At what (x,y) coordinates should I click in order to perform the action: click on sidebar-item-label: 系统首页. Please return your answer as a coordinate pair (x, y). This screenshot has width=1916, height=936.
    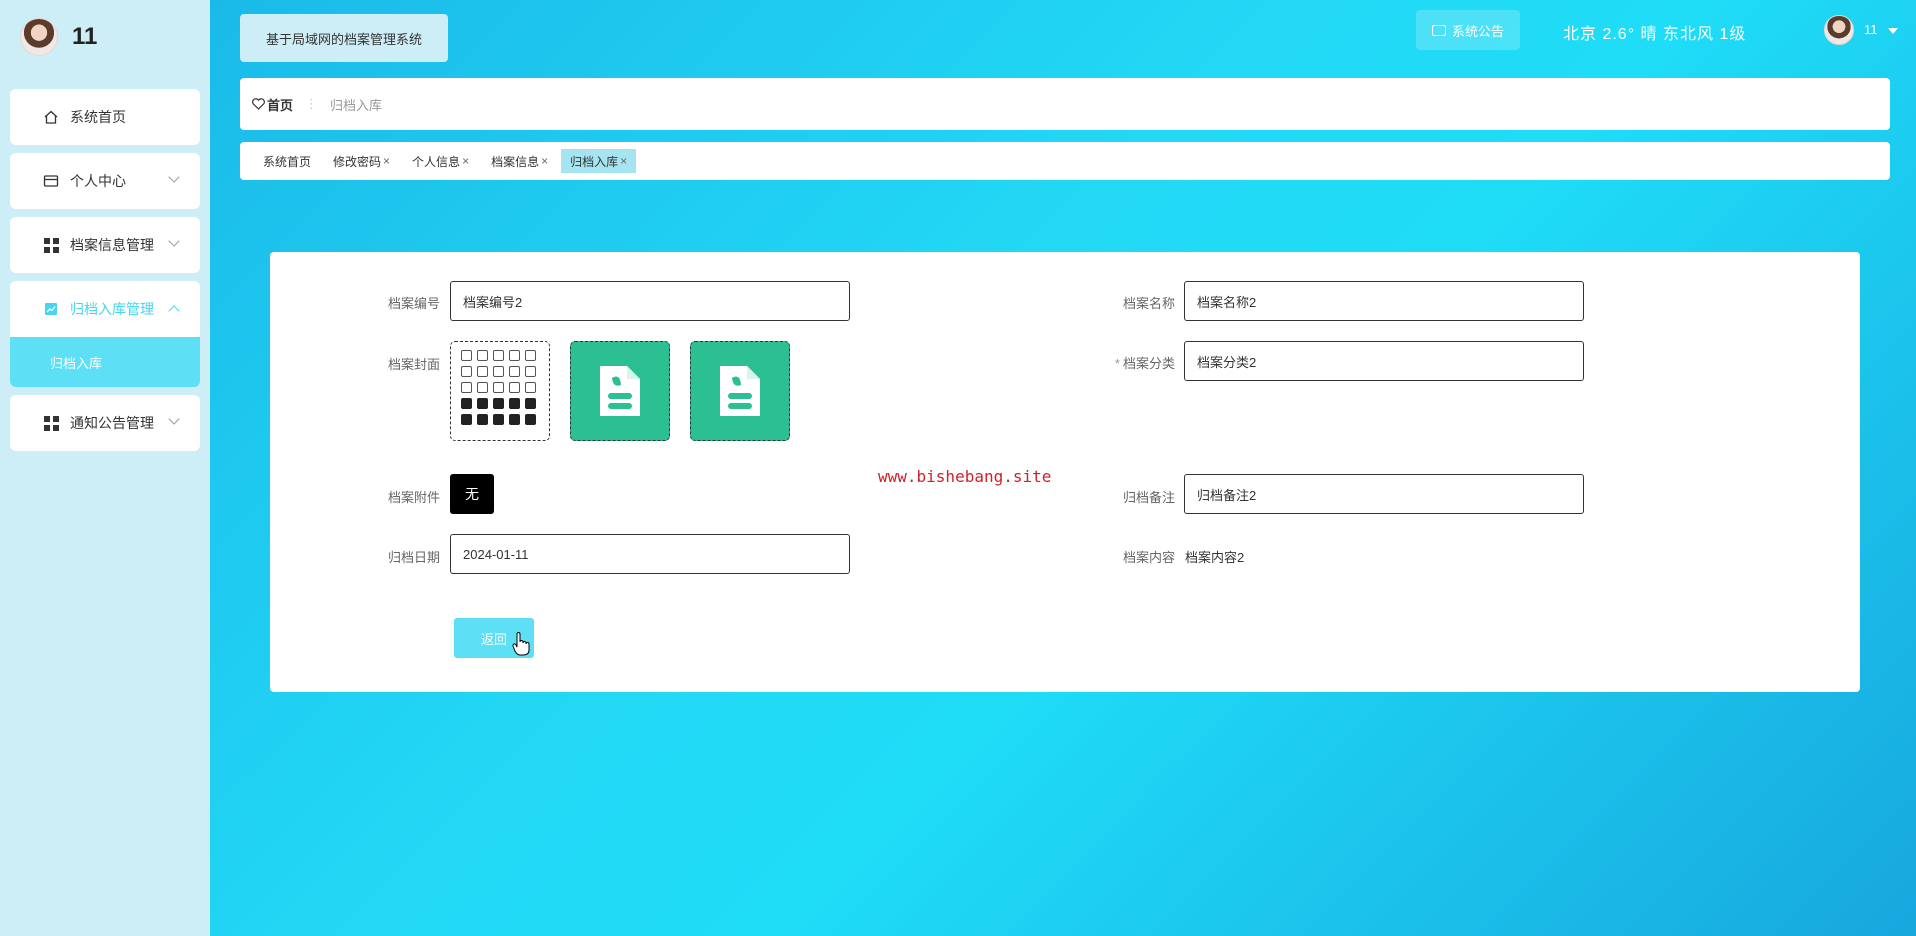
    Looking at the image, I should click on (98, 117).